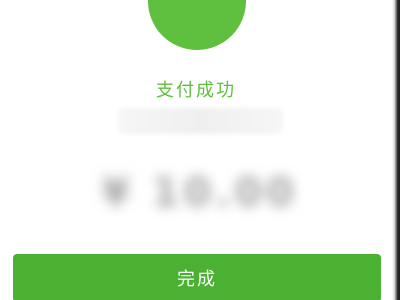  I want to click on merchant-name-blurred, so click(200, 121).